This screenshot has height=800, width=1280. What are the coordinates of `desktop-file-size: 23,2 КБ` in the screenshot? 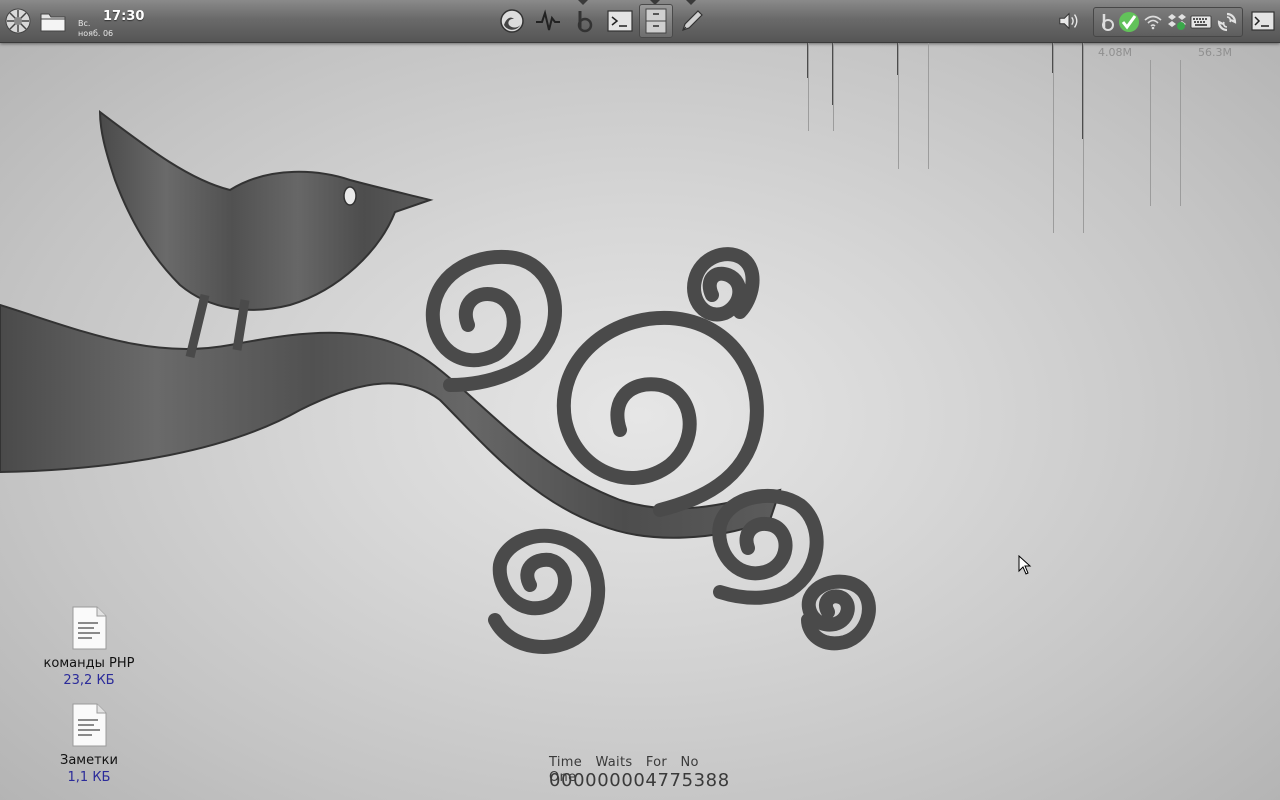 It's located at (89, 680).